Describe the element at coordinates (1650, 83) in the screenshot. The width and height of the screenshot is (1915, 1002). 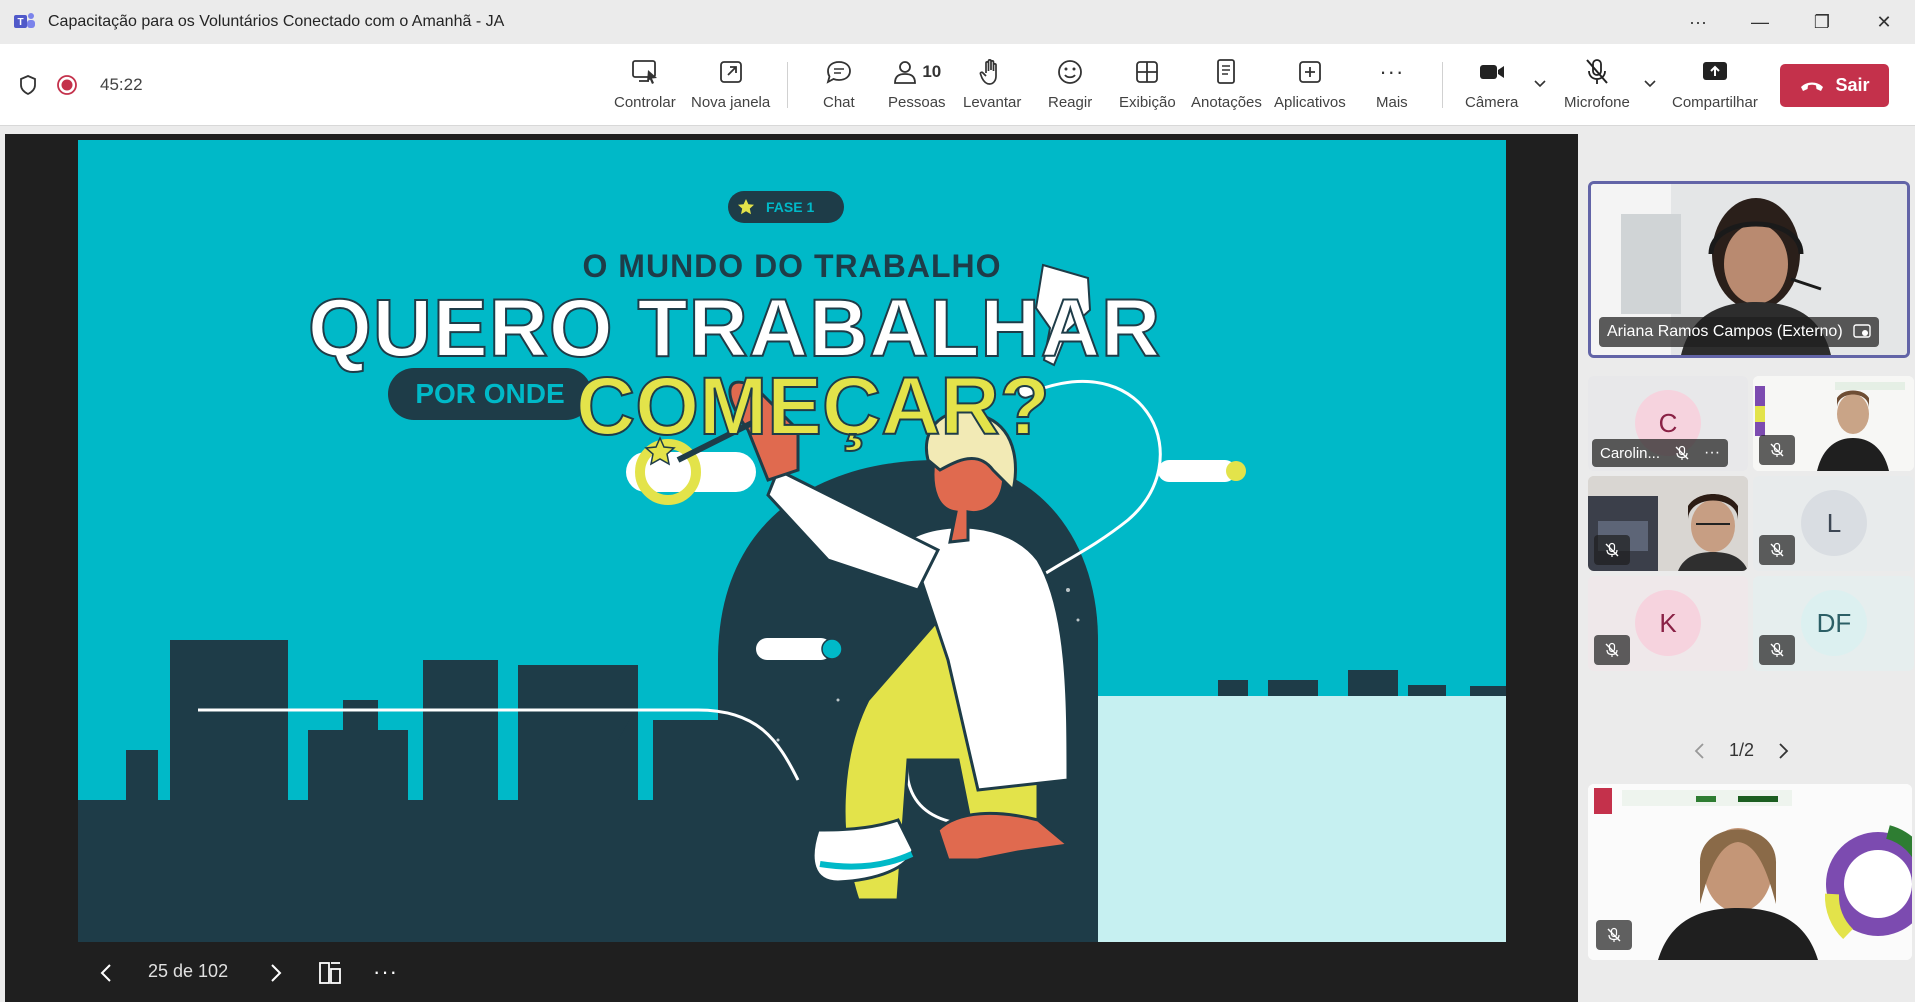
I see `microphone-options-chevron-icon` at that location.